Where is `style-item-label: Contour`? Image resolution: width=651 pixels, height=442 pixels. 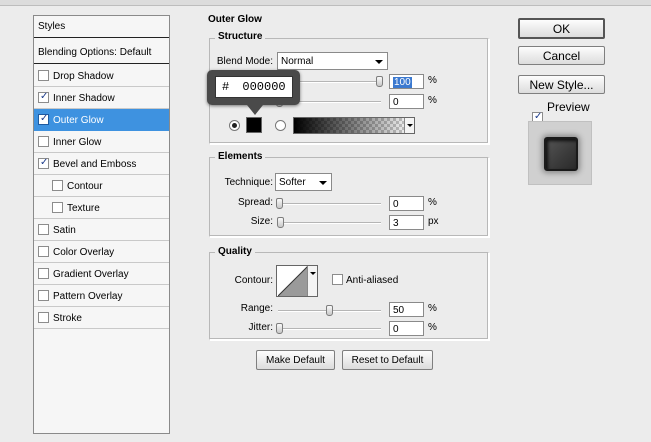
style-item-label: Contour is located at coordinates (85, 186).